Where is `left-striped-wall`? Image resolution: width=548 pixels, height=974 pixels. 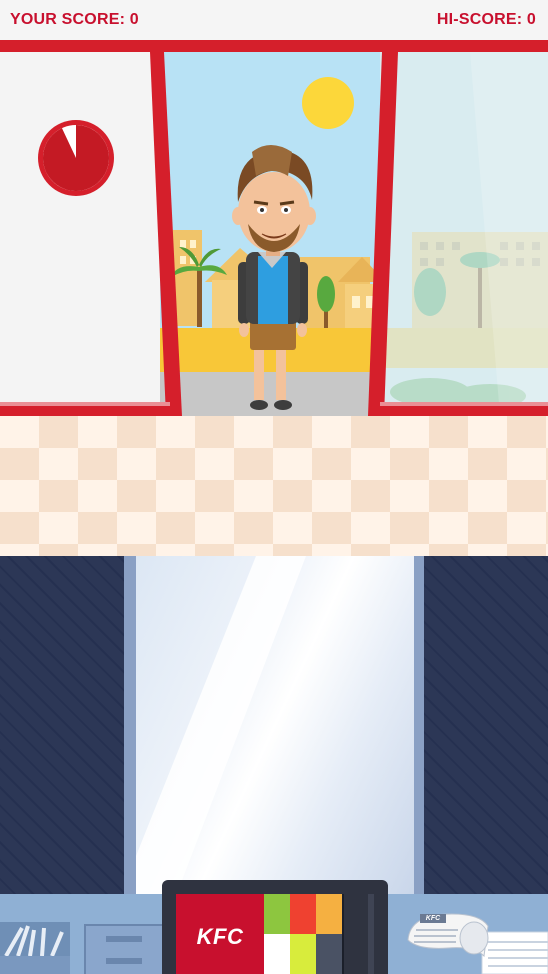
left-striped-wall is located at coordinates (62, 726).